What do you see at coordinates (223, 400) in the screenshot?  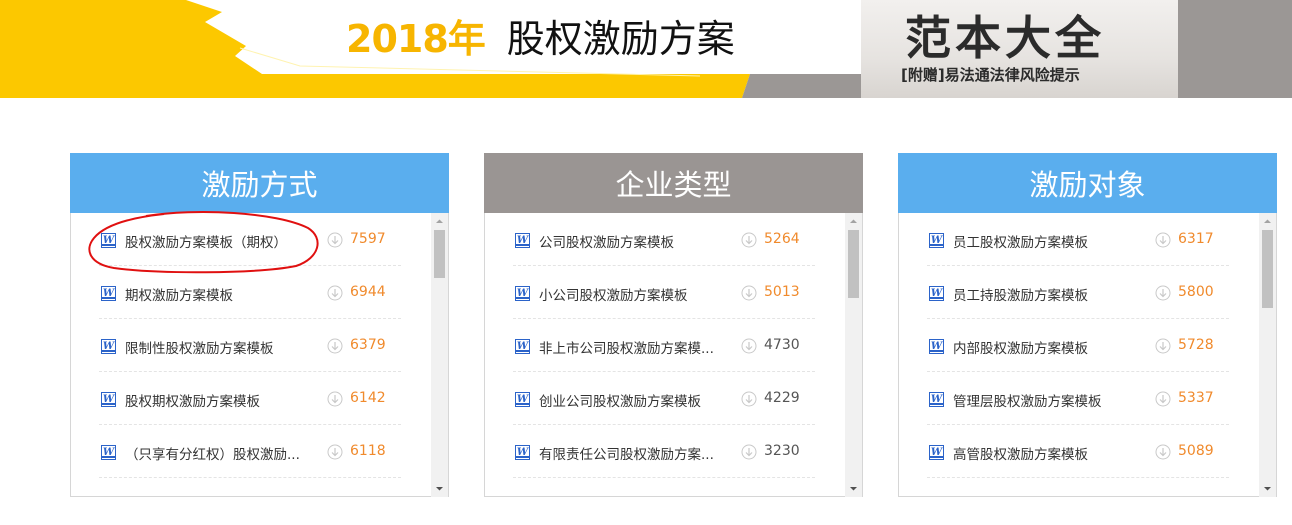 I see `item-title: 股权期权激励方案模板` at bounding box center [223, 400].